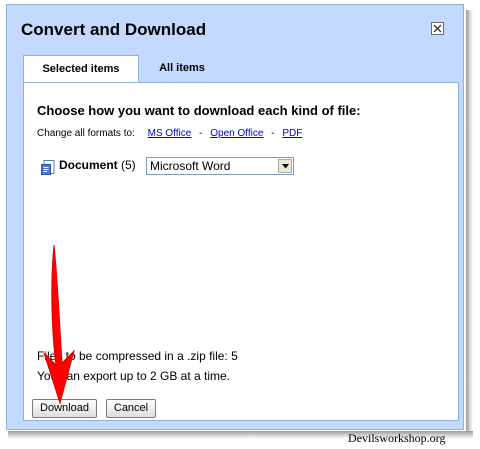 The height and width of the screenshot is (449, 480). Describe the element at coordinates (86, 133) in the screenshot. I see `change-all-label: Change all formats to:` at that location.